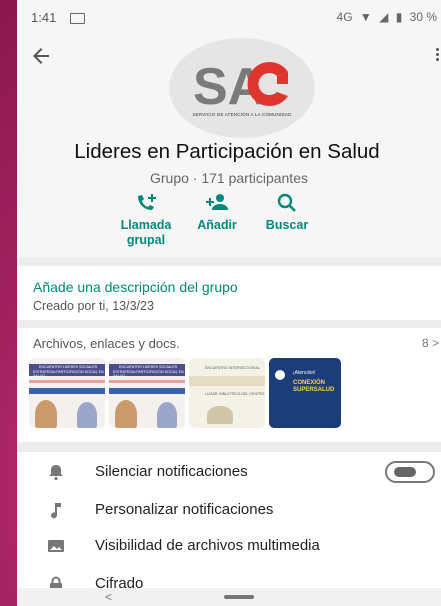  I want to click on search-button: Buscar, so click(287, 212).